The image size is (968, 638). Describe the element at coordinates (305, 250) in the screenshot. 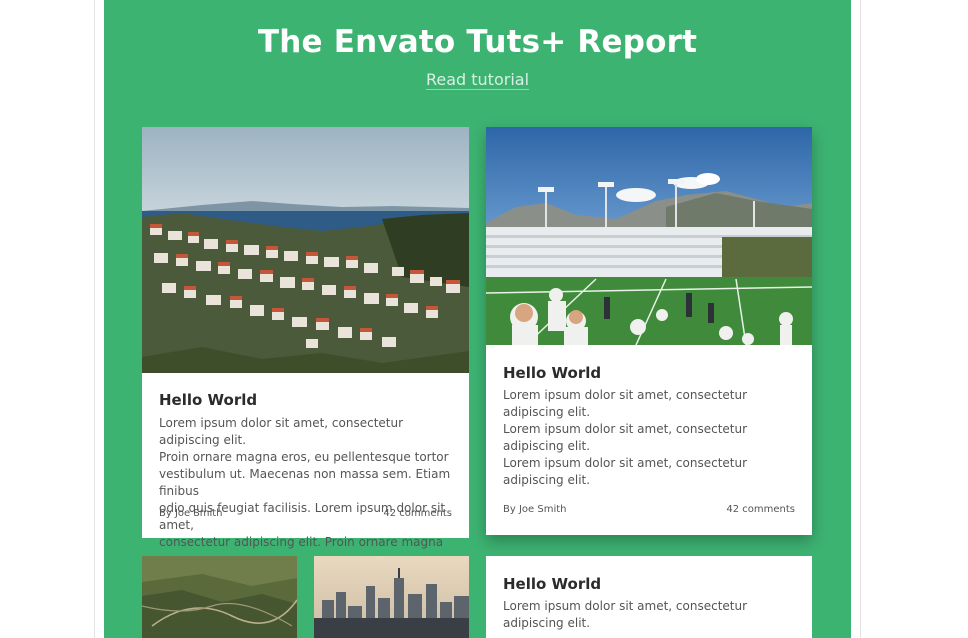

I see `coastal-town-photo` at that location.